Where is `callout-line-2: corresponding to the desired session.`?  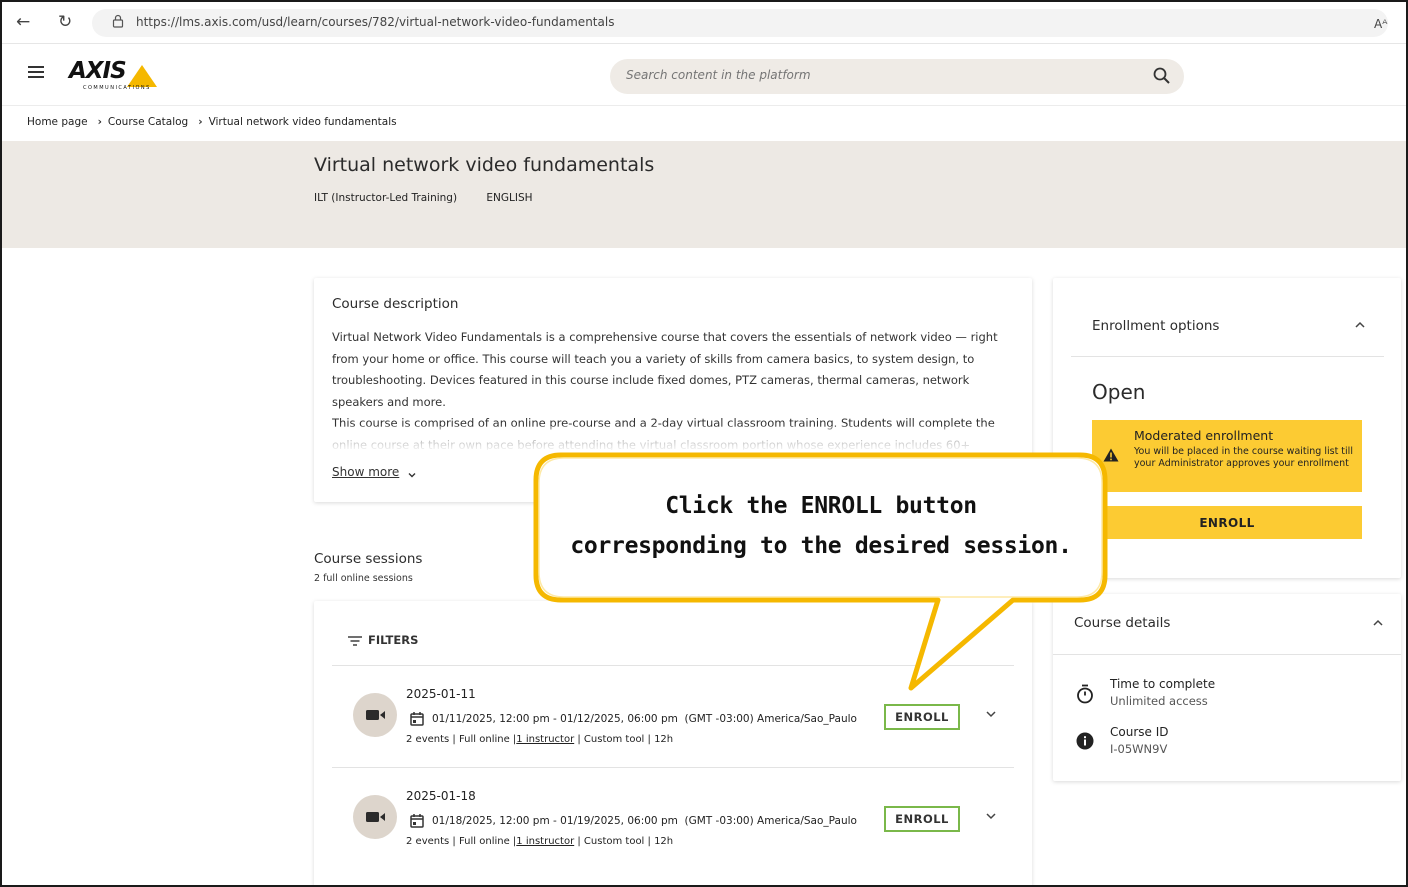 callout-line-2: corresponding to the desired session. is located at coordinates (821, 546).